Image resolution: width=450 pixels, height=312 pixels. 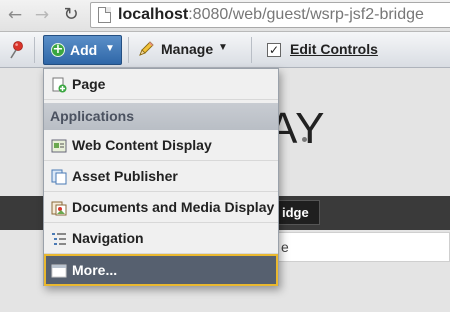 I want to click on pin-icon, so click(x=17, y=50).